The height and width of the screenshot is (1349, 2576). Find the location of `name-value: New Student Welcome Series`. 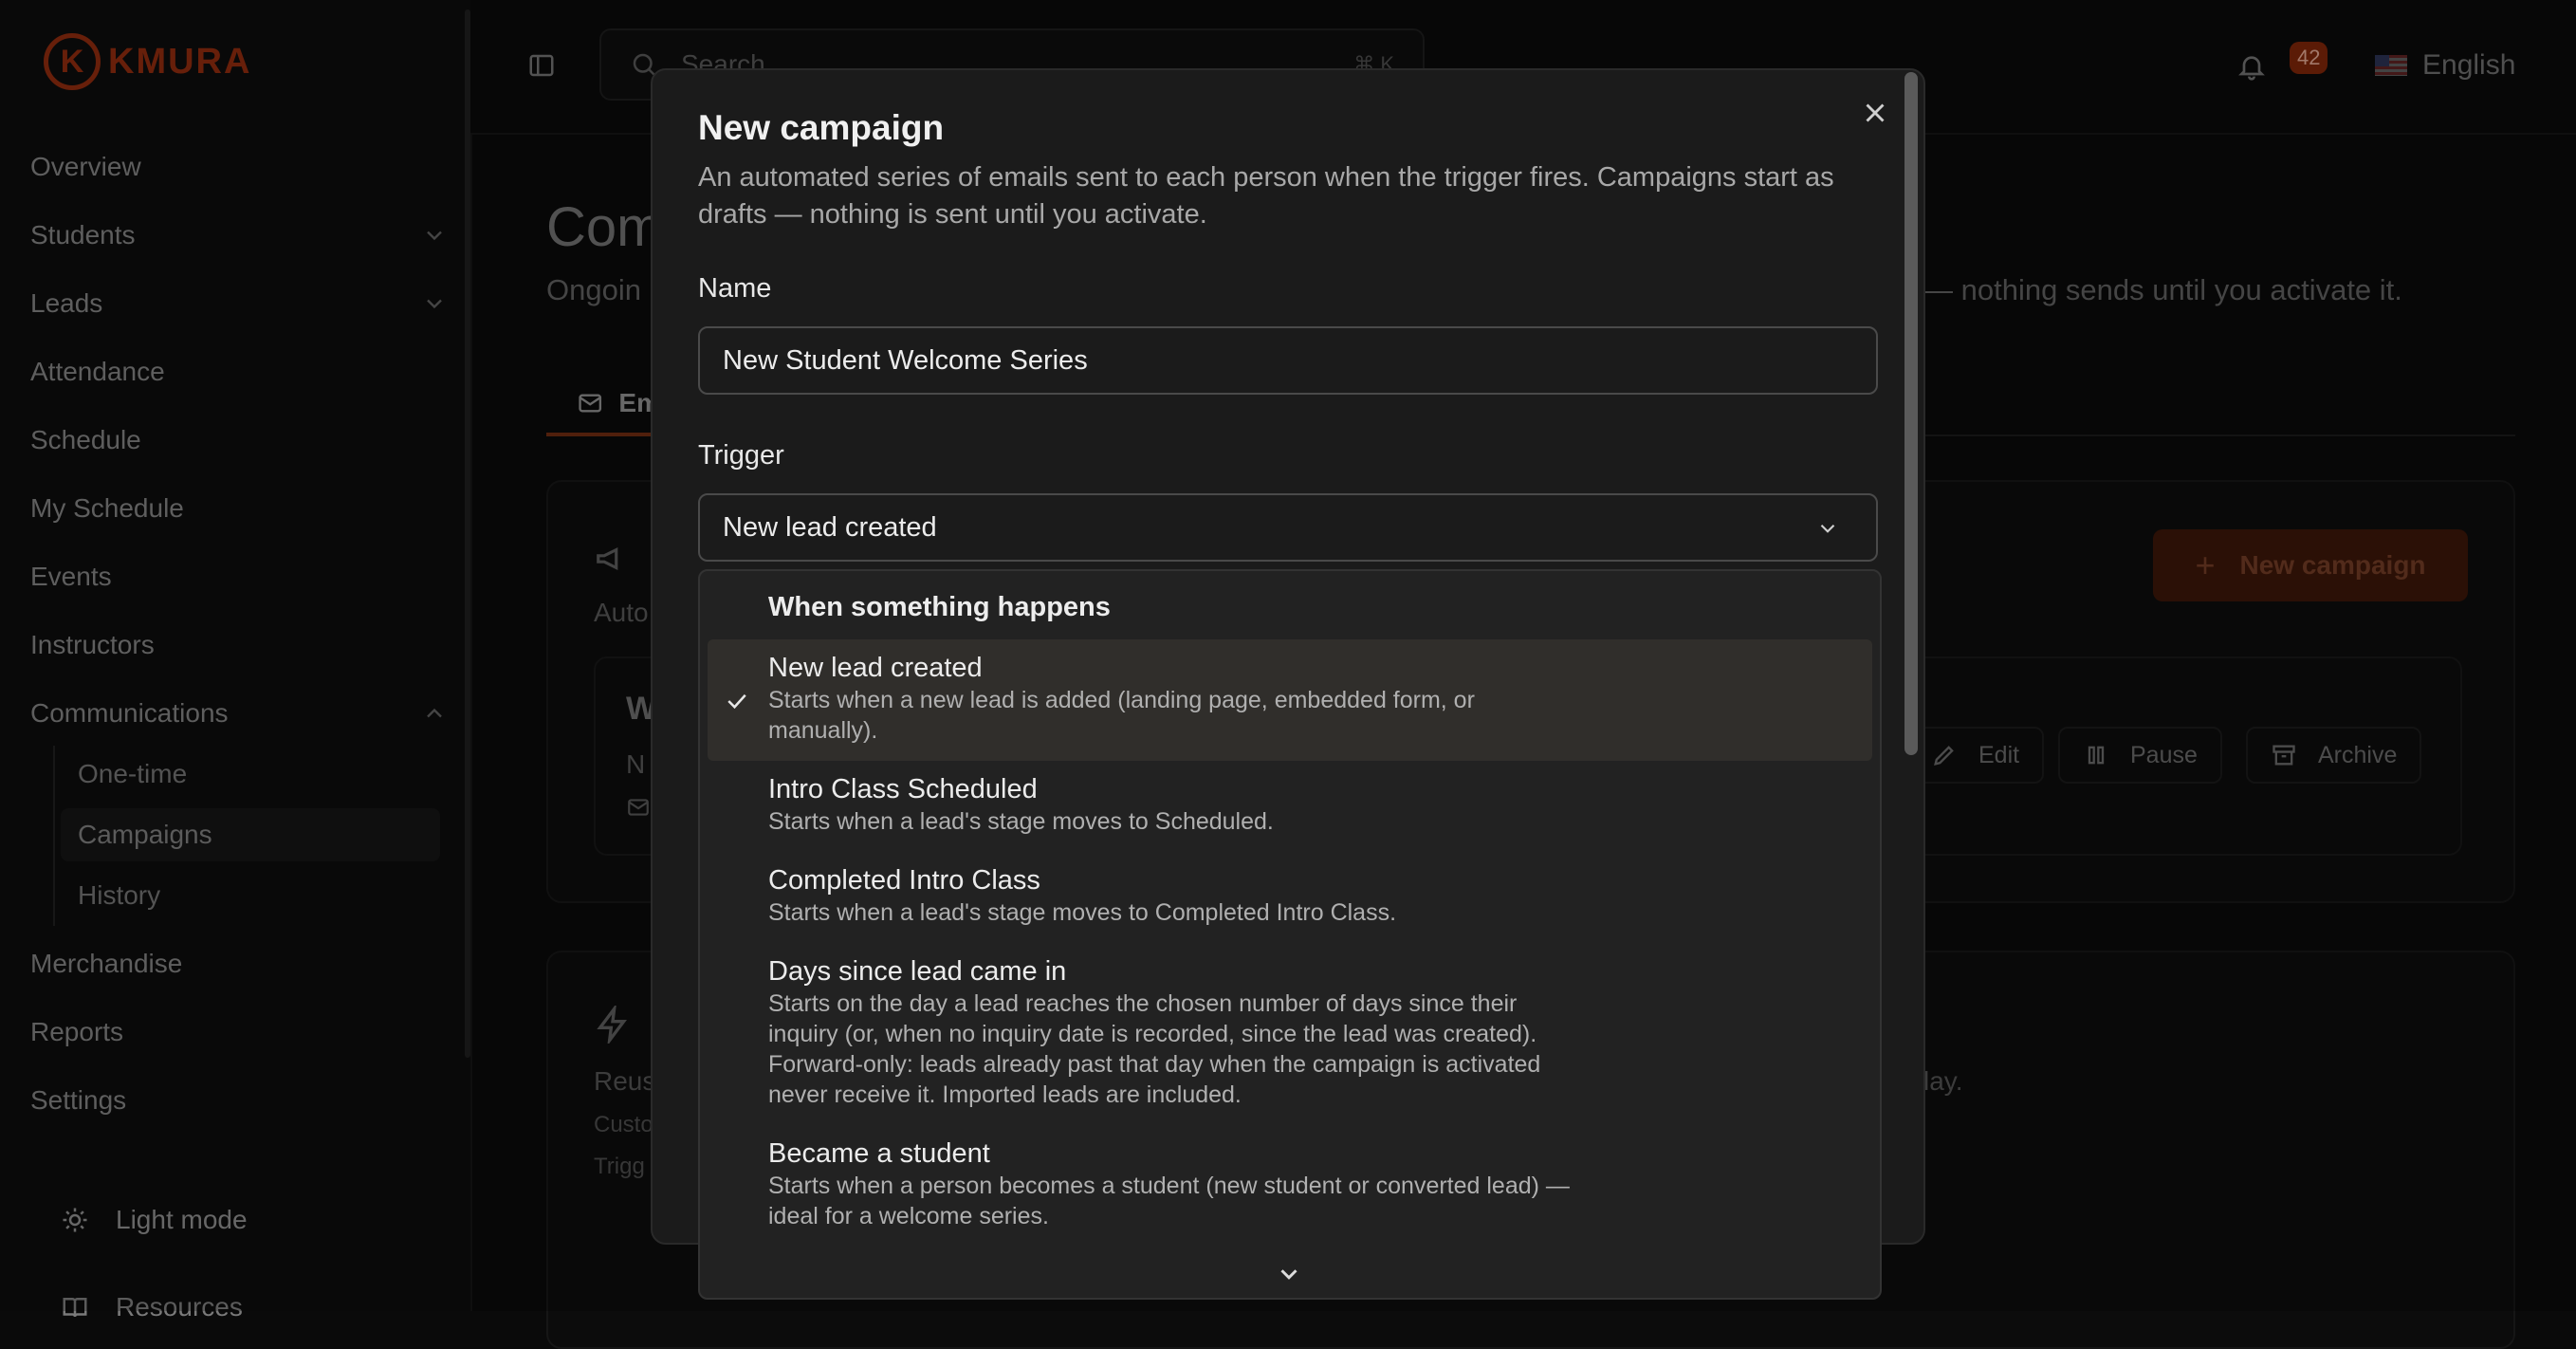

name-value: New Student Welcome Series is located at coordinates (905, 360).